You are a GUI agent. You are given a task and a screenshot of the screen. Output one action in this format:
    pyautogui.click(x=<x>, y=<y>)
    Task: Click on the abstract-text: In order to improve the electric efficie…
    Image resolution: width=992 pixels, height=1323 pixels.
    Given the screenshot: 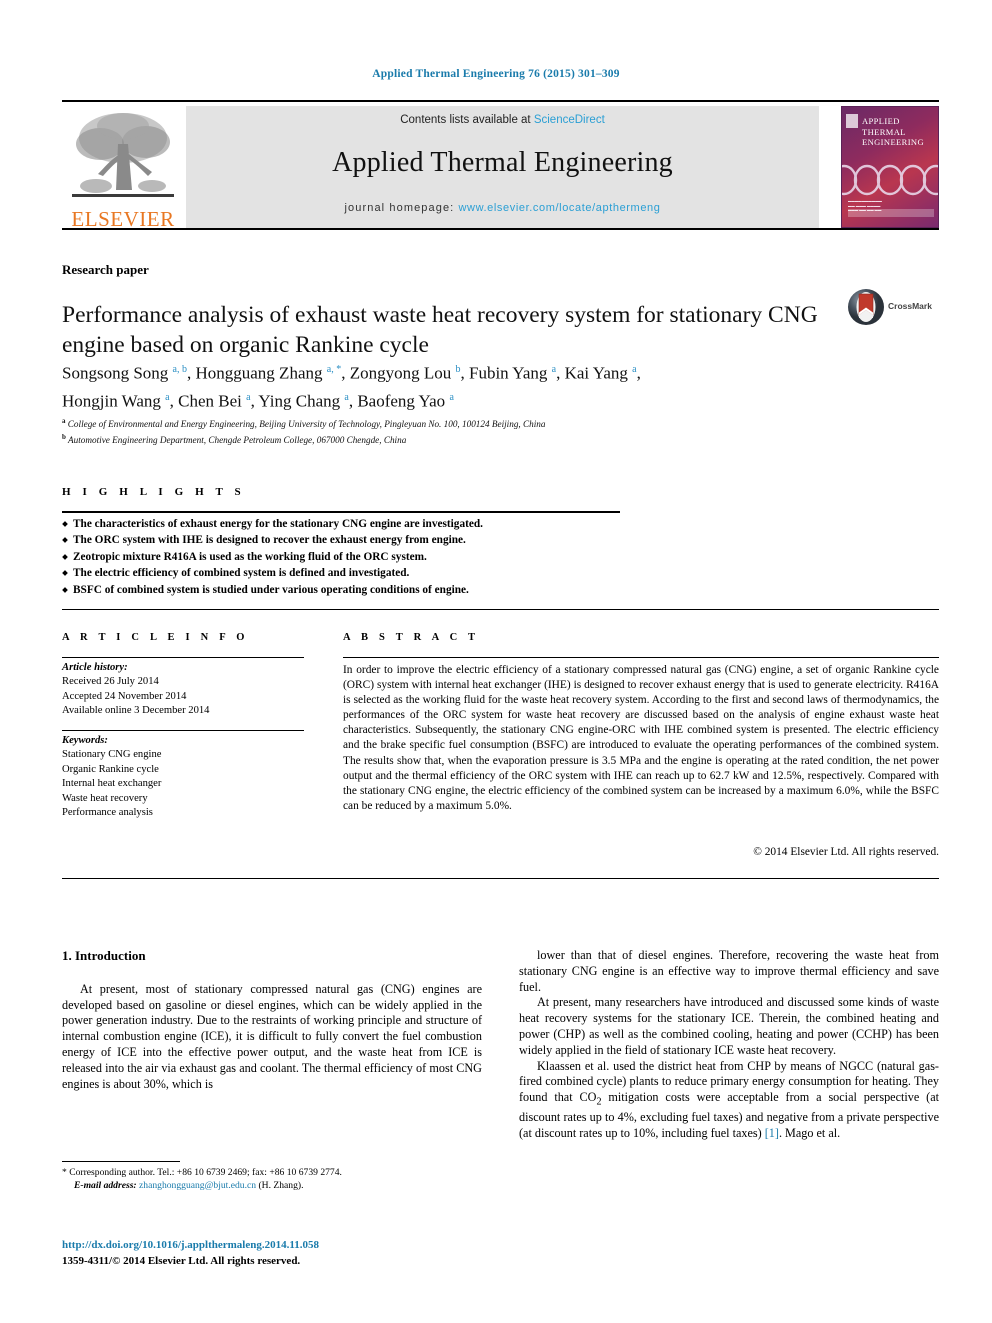 What is the action you would take?
    pyautogui.click(x=641, y=738)
    